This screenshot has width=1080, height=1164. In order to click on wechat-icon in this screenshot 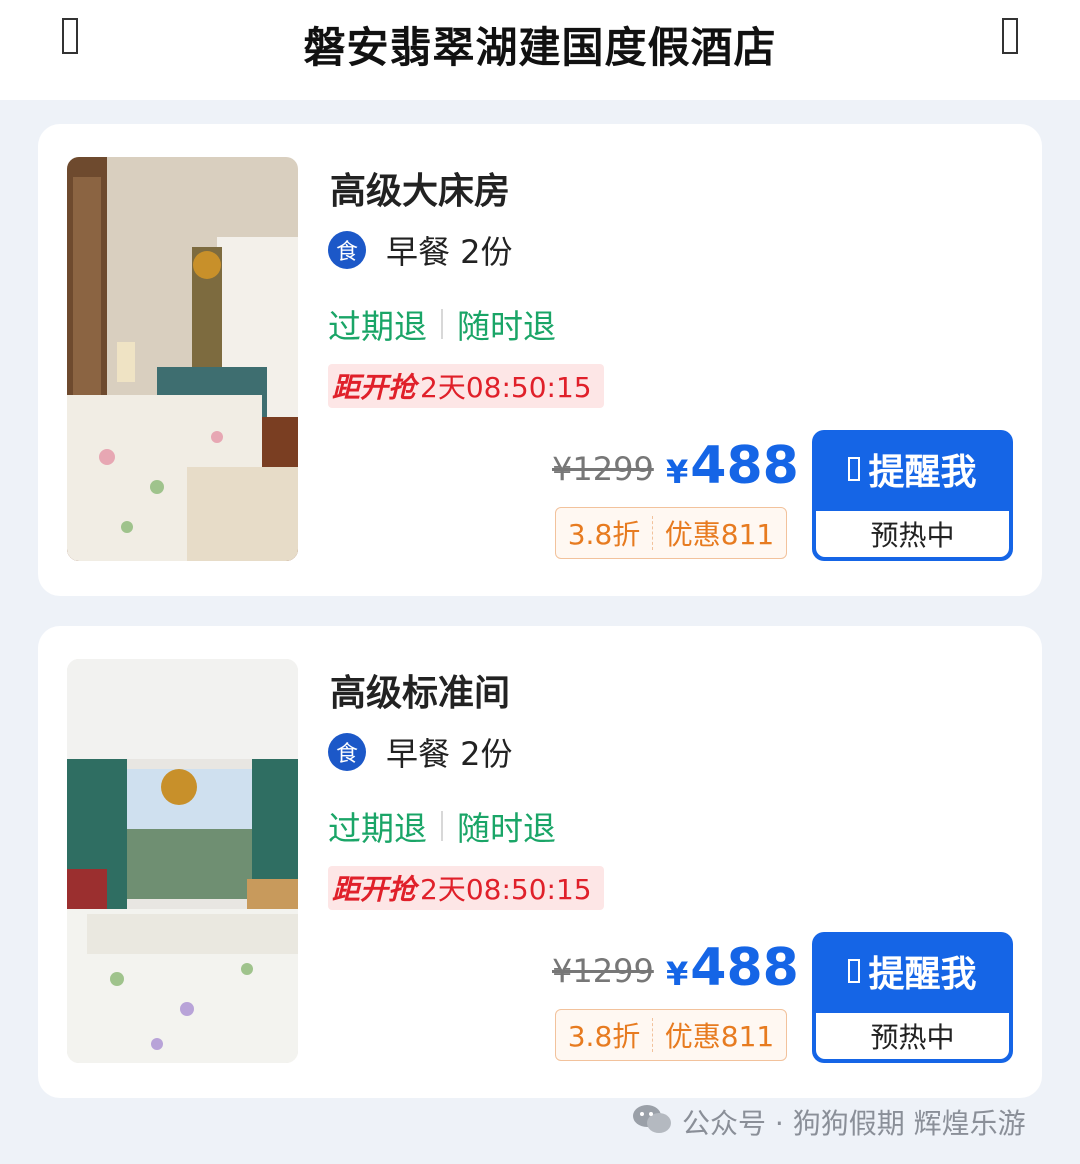, I will do `click(652, 1122)`.